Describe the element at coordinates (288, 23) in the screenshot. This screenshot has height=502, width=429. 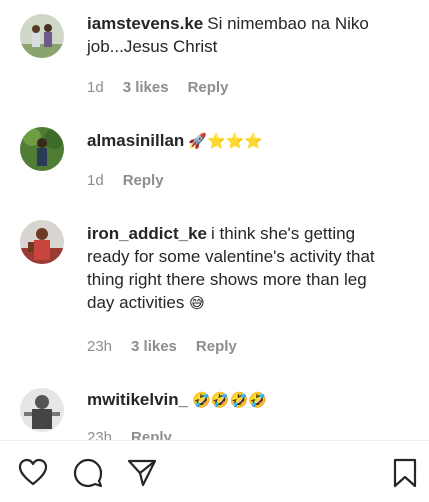
I see `comment-text: Si nimembao na Niko` at that location.